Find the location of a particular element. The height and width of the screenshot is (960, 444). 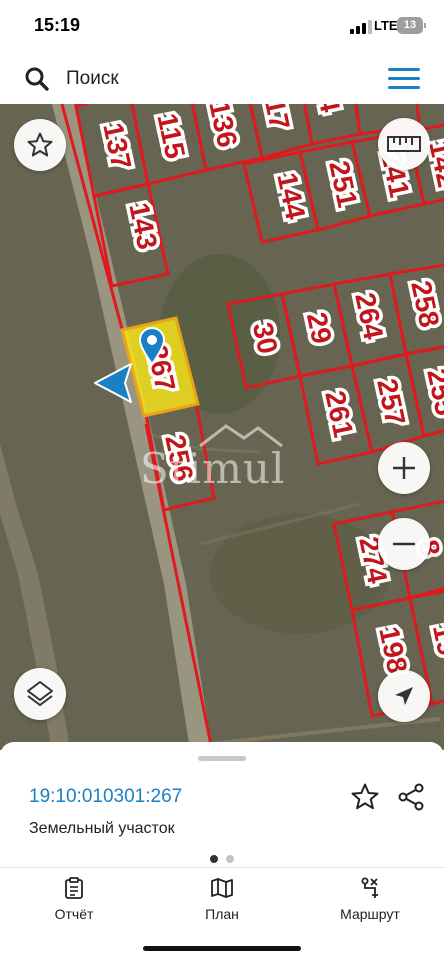

parcel-label: 30 is located at coordinates (265, 338).